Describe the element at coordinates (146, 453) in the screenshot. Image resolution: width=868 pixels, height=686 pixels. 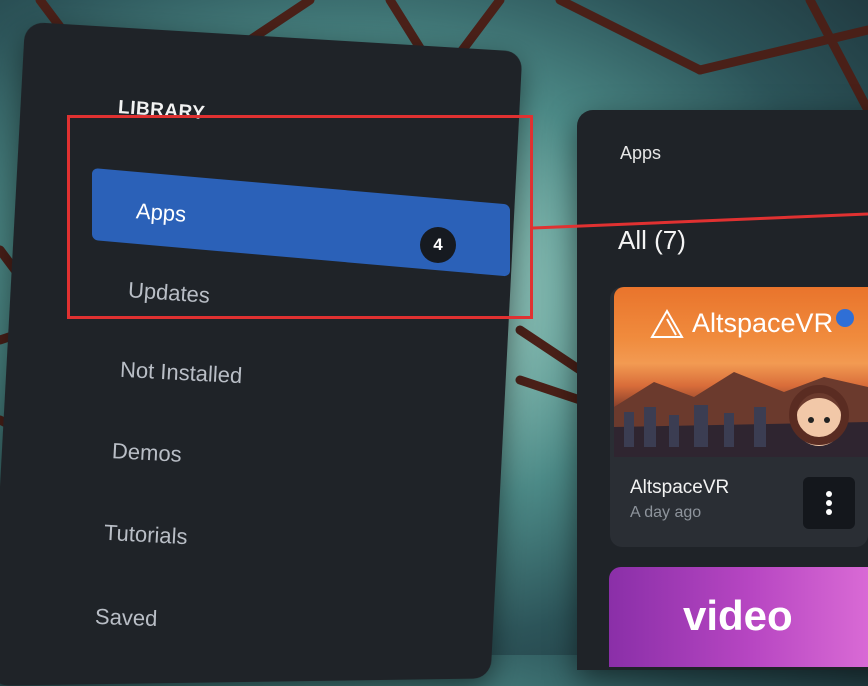
I see `sidebar-item-demos: Demos` at that location.